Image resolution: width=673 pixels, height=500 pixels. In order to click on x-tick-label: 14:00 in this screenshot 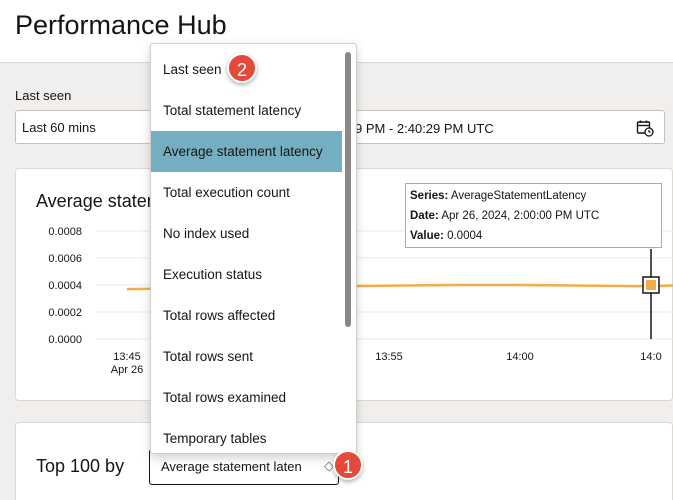, I will do `click(520, 357)`.